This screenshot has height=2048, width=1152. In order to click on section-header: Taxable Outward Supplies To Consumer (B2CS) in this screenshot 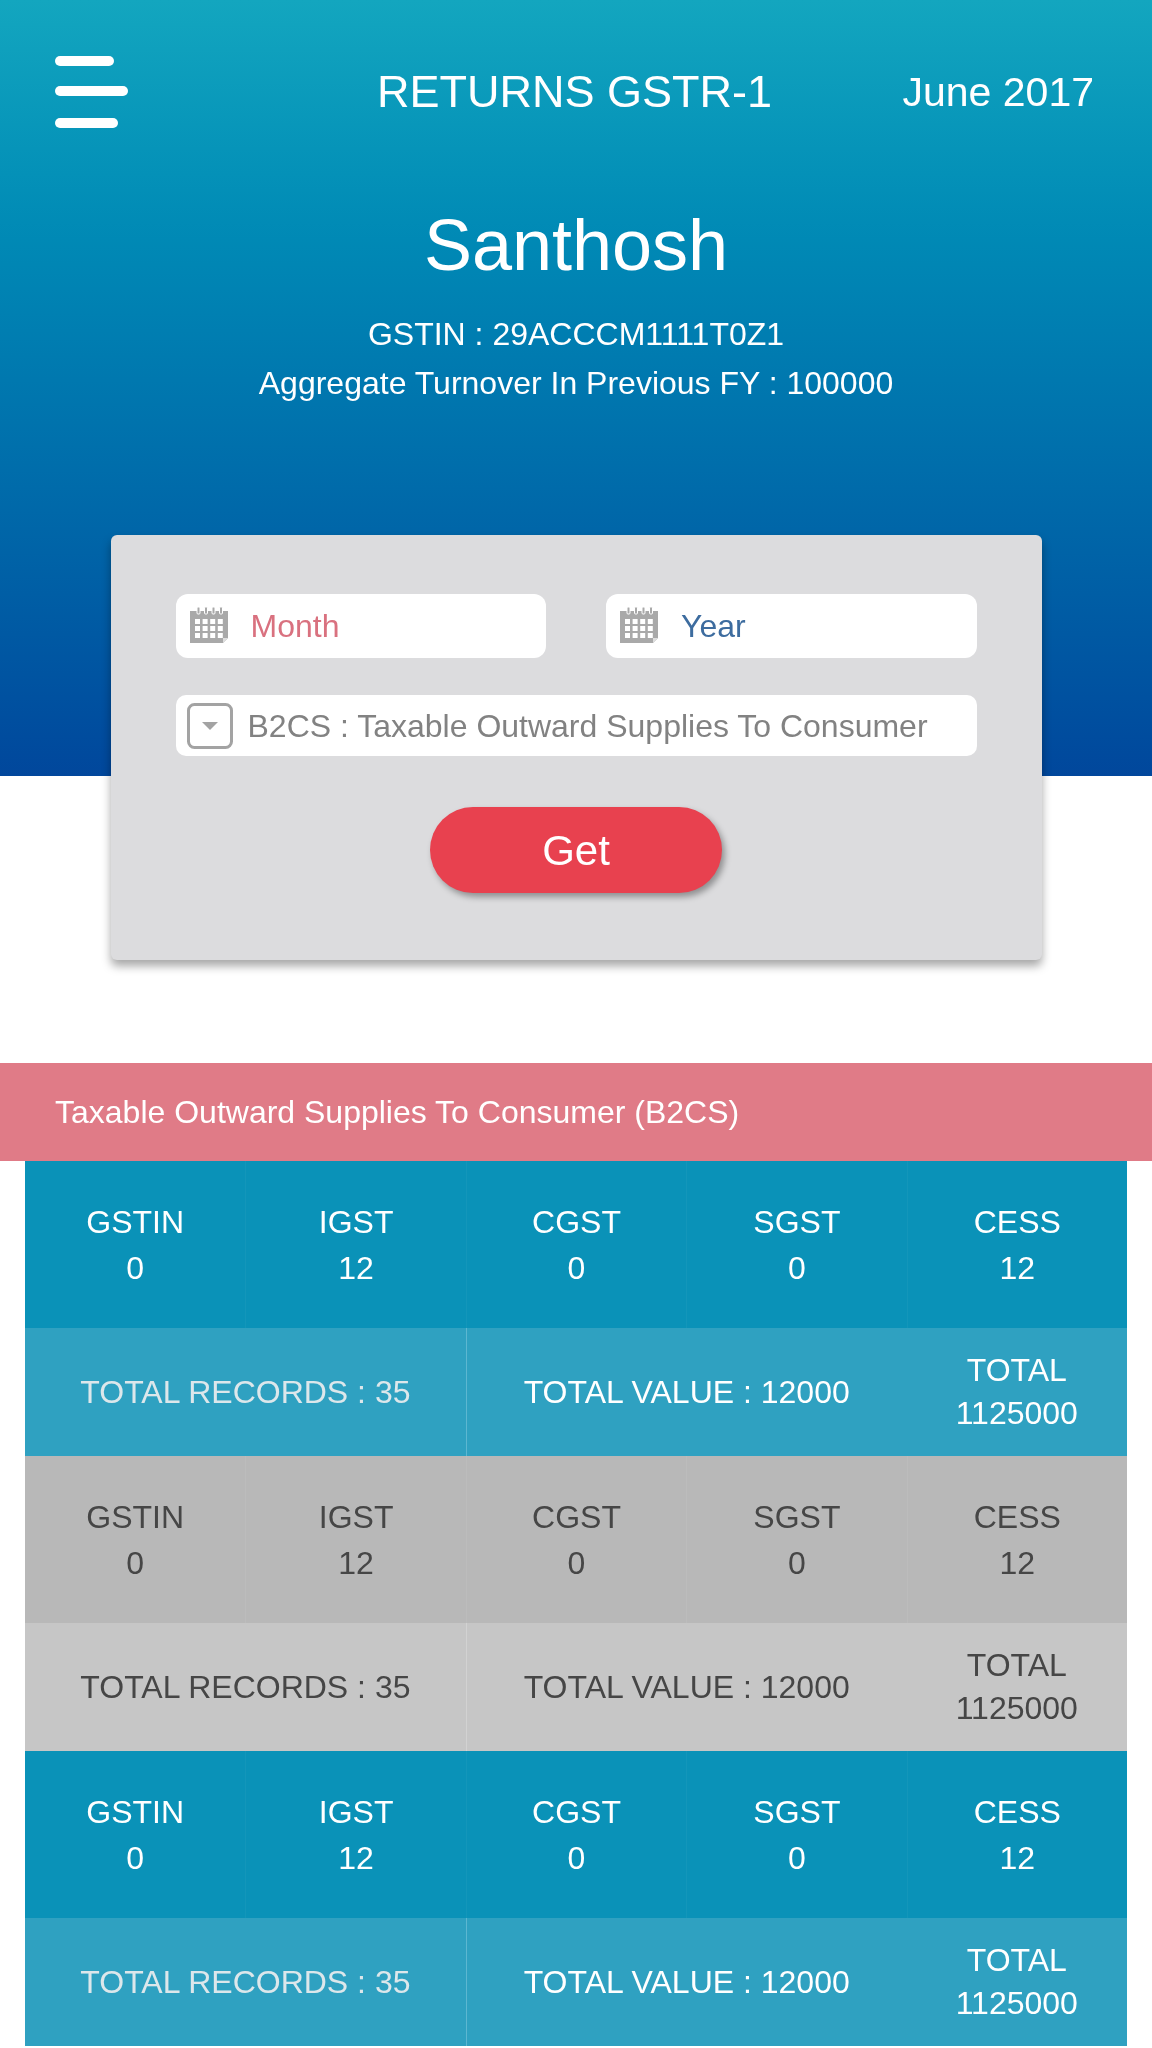, I will do `click(576, 1112)`.